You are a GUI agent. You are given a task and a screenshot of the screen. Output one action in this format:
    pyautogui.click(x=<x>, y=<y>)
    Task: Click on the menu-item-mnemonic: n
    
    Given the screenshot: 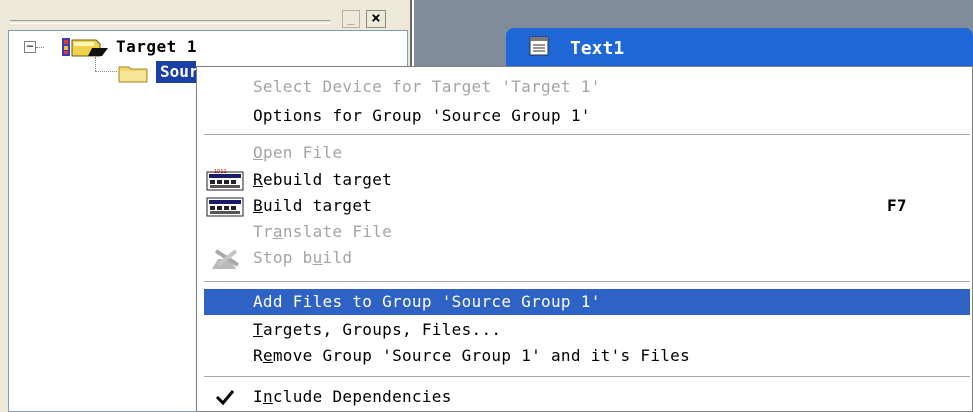 What is the action you would take?
    pyautogui.click(x=267, y=396)
    